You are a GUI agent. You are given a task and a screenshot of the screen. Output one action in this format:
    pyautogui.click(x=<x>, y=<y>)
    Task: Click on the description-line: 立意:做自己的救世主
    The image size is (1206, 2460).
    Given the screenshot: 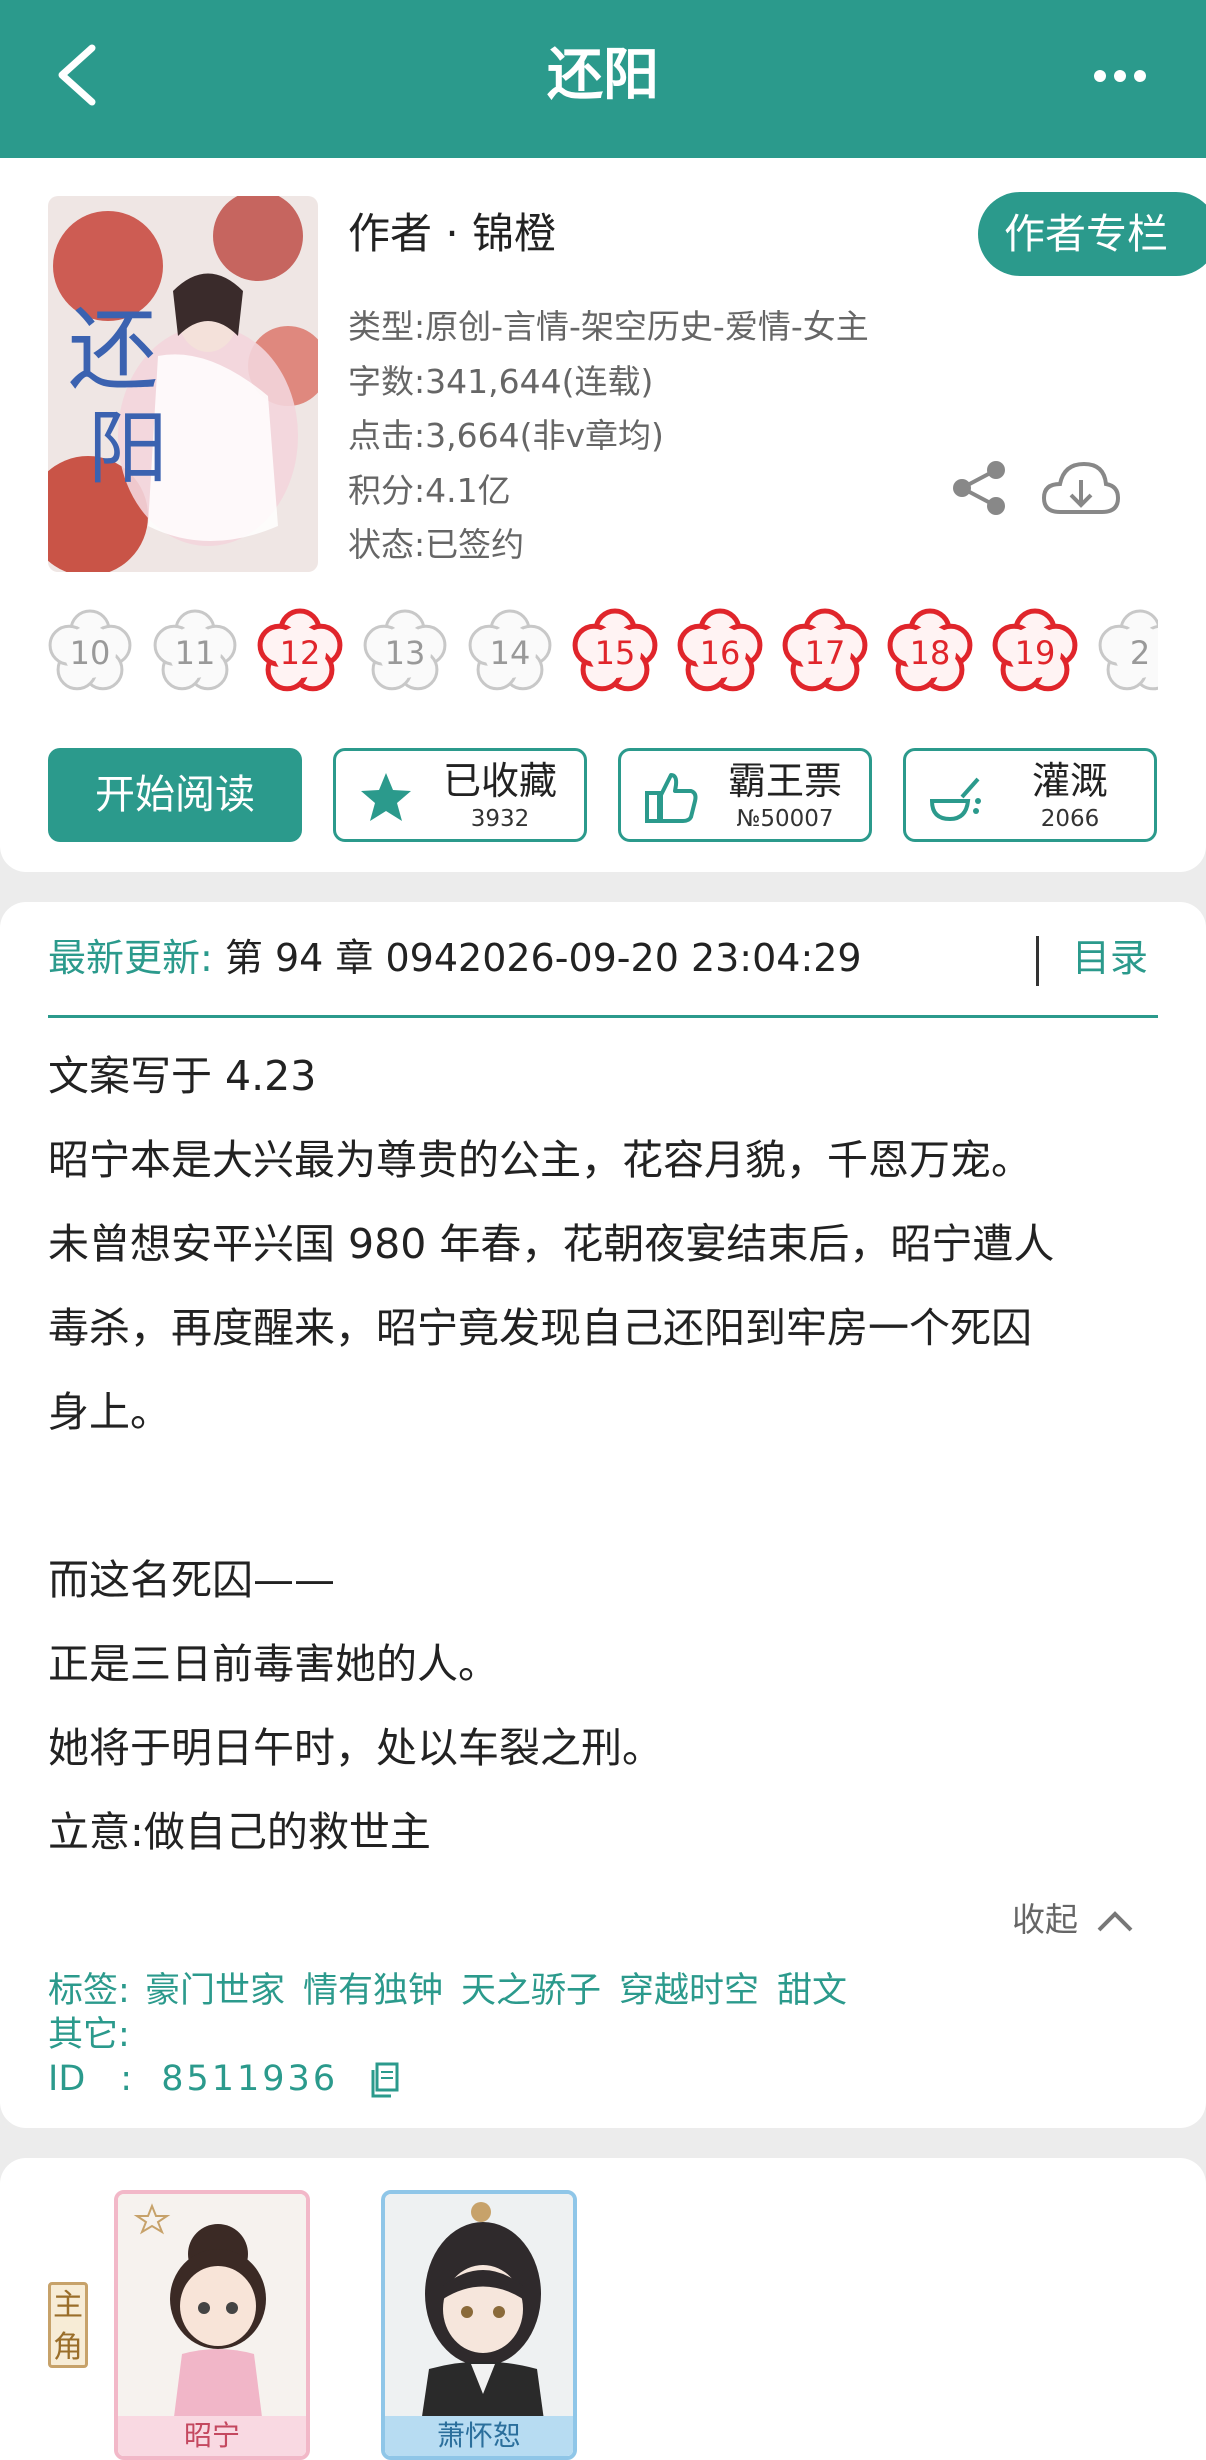 What is the action you would take?
    pyautogui.click(x=239, y=1832)
    